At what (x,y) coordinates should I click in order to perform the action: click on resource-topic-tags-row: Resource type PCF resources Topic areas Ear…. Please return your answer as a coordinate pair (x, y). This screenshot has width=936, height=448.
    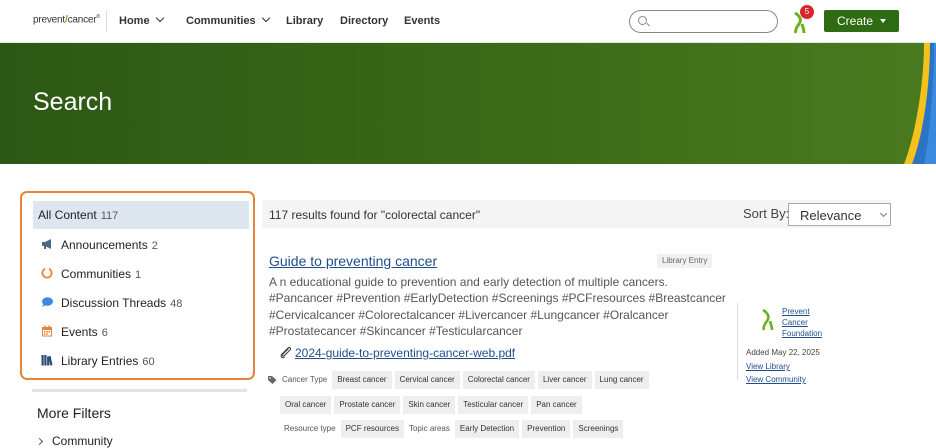
    Looking at the image, I should click on (455, 429).